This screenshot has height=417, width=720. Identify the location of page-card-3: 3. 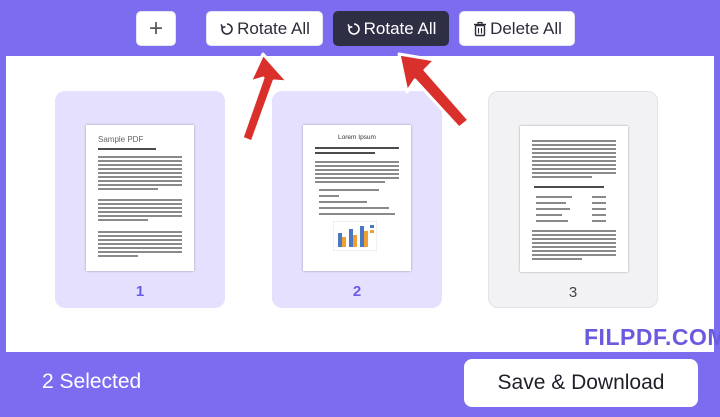
(573, 199).